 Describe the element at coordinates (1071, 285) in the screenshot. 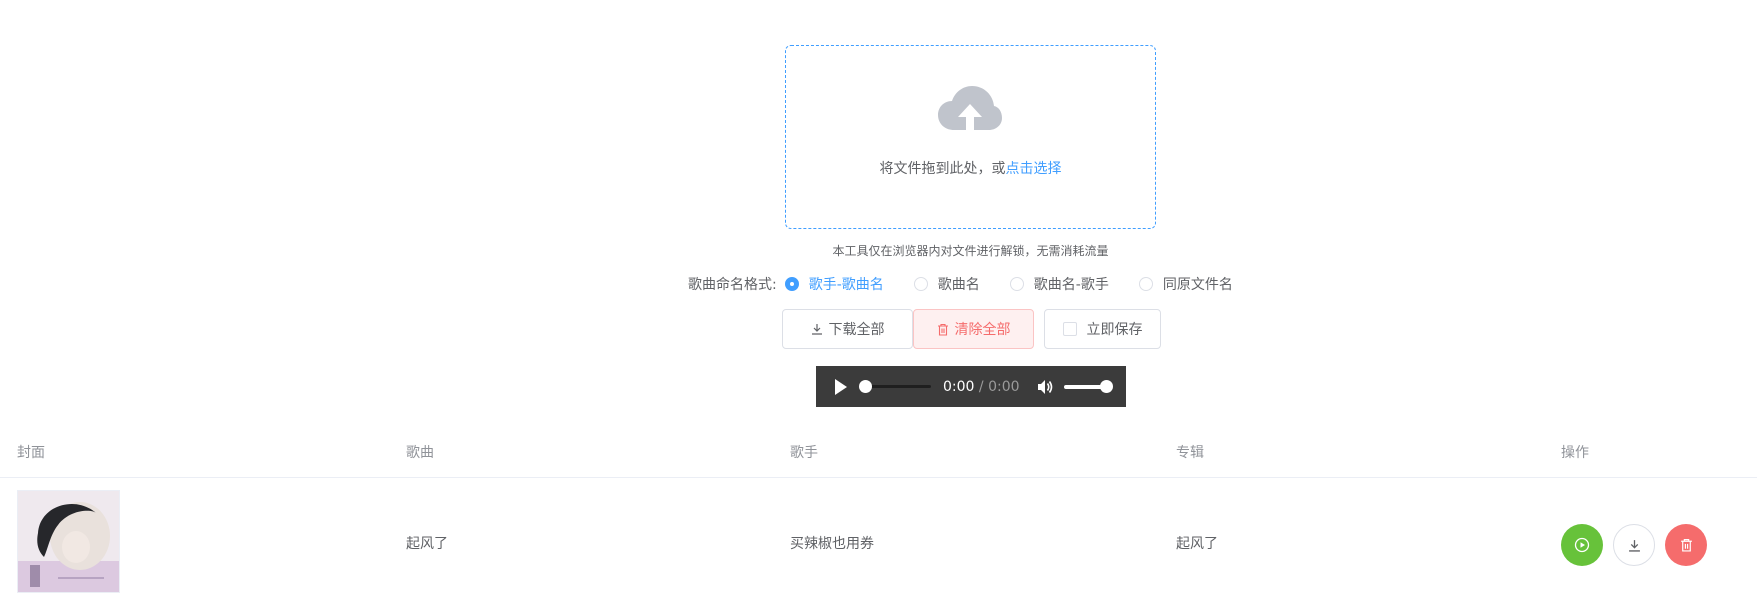

I see `radio-label: 歌曲名-歌手` at that location.